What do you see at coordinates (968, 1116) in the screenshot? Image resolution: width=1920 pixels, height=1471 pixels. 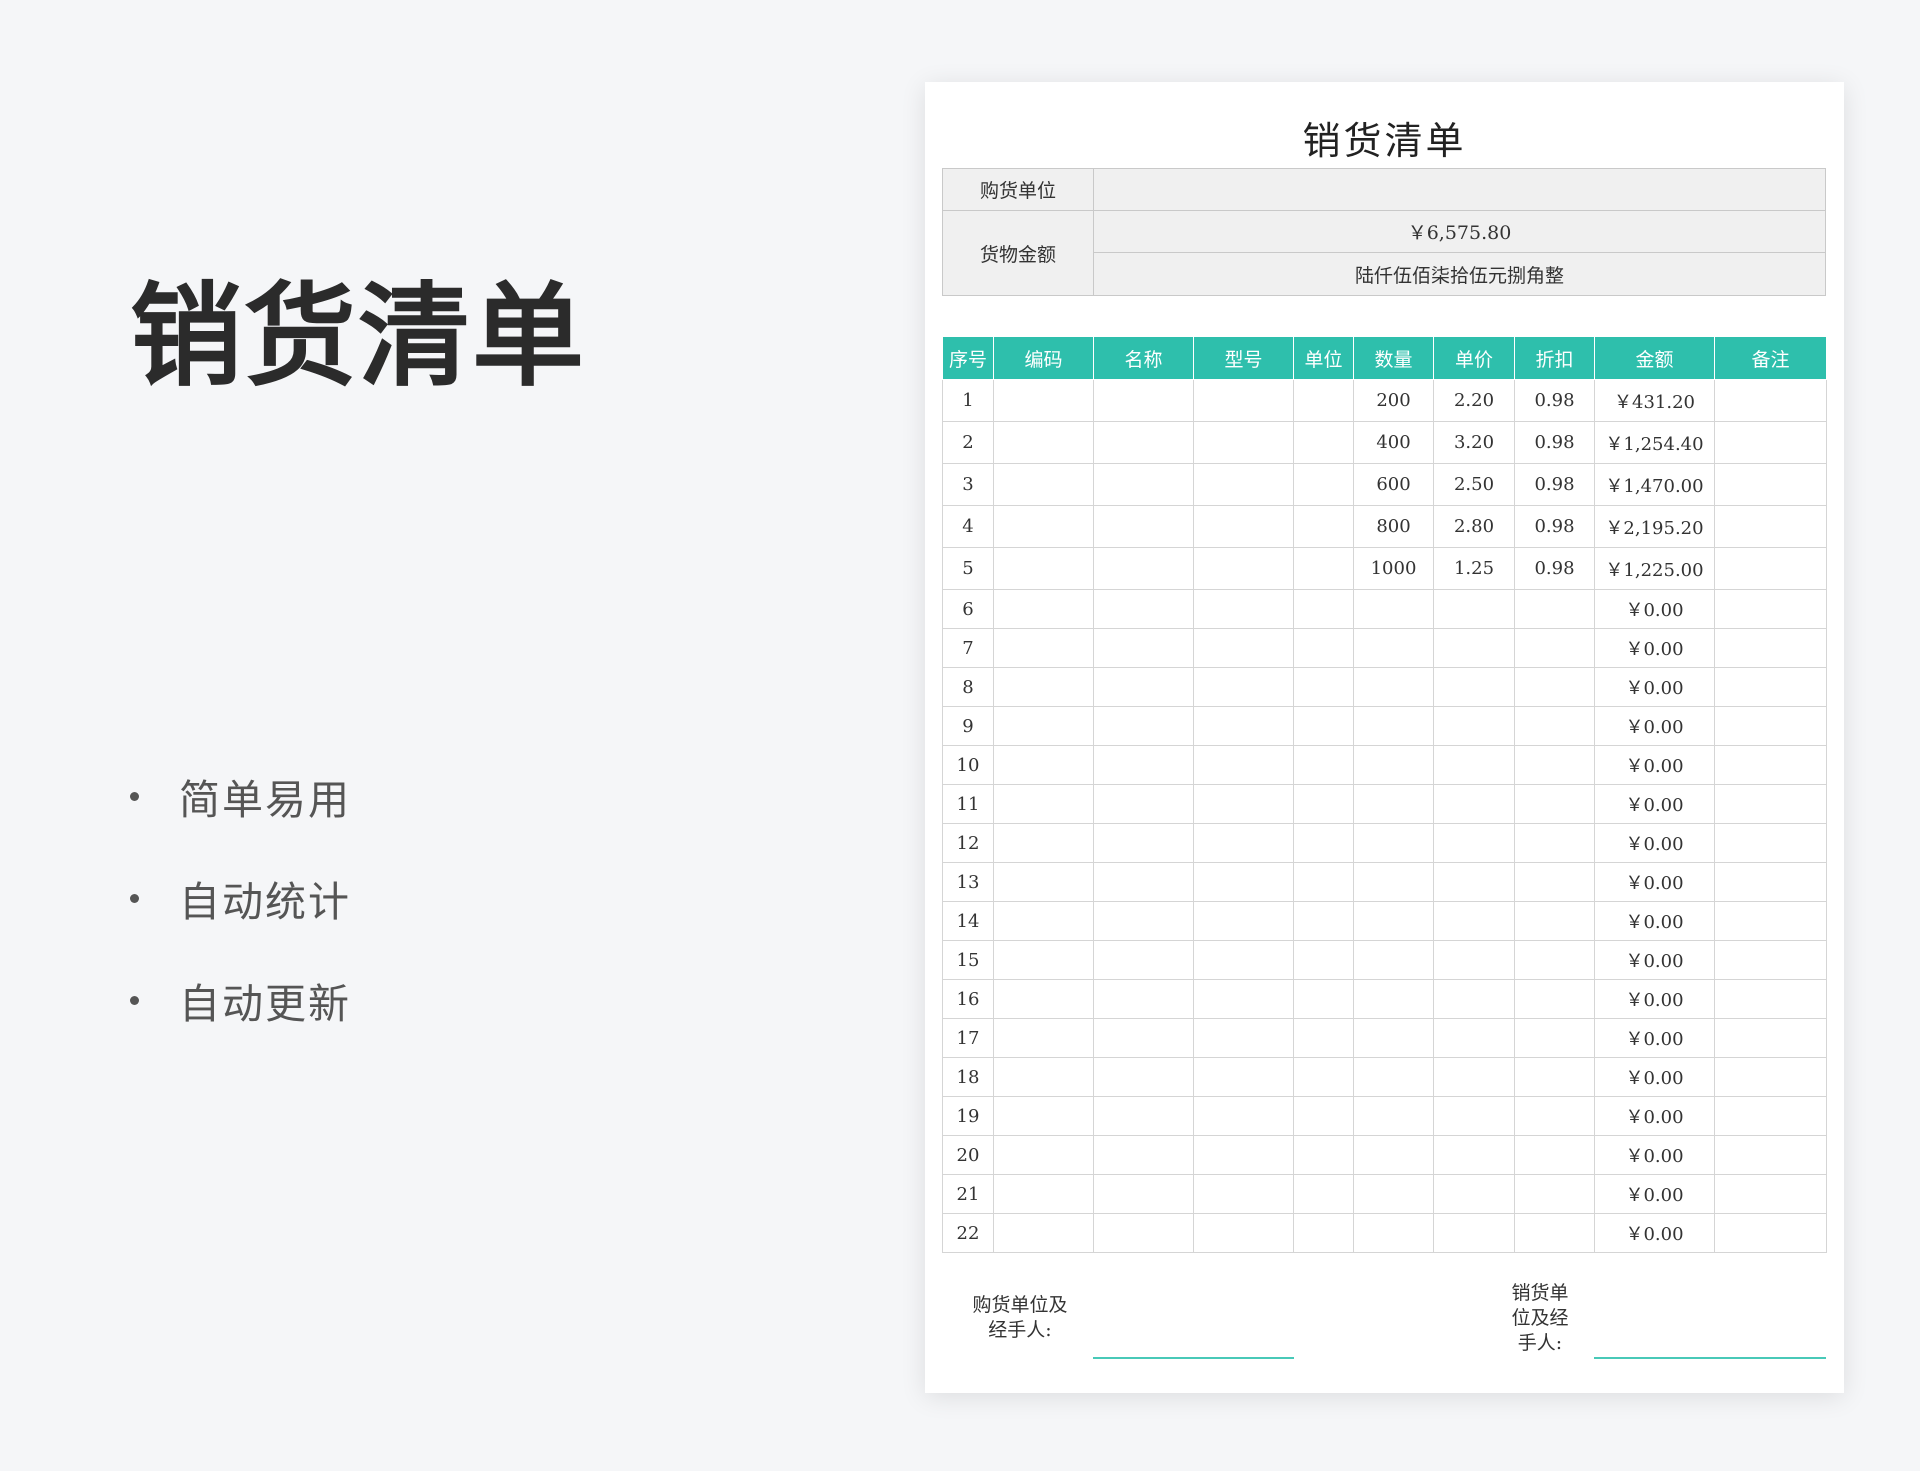 I see `cell-index: 19` at bounding box center [968, 1116].